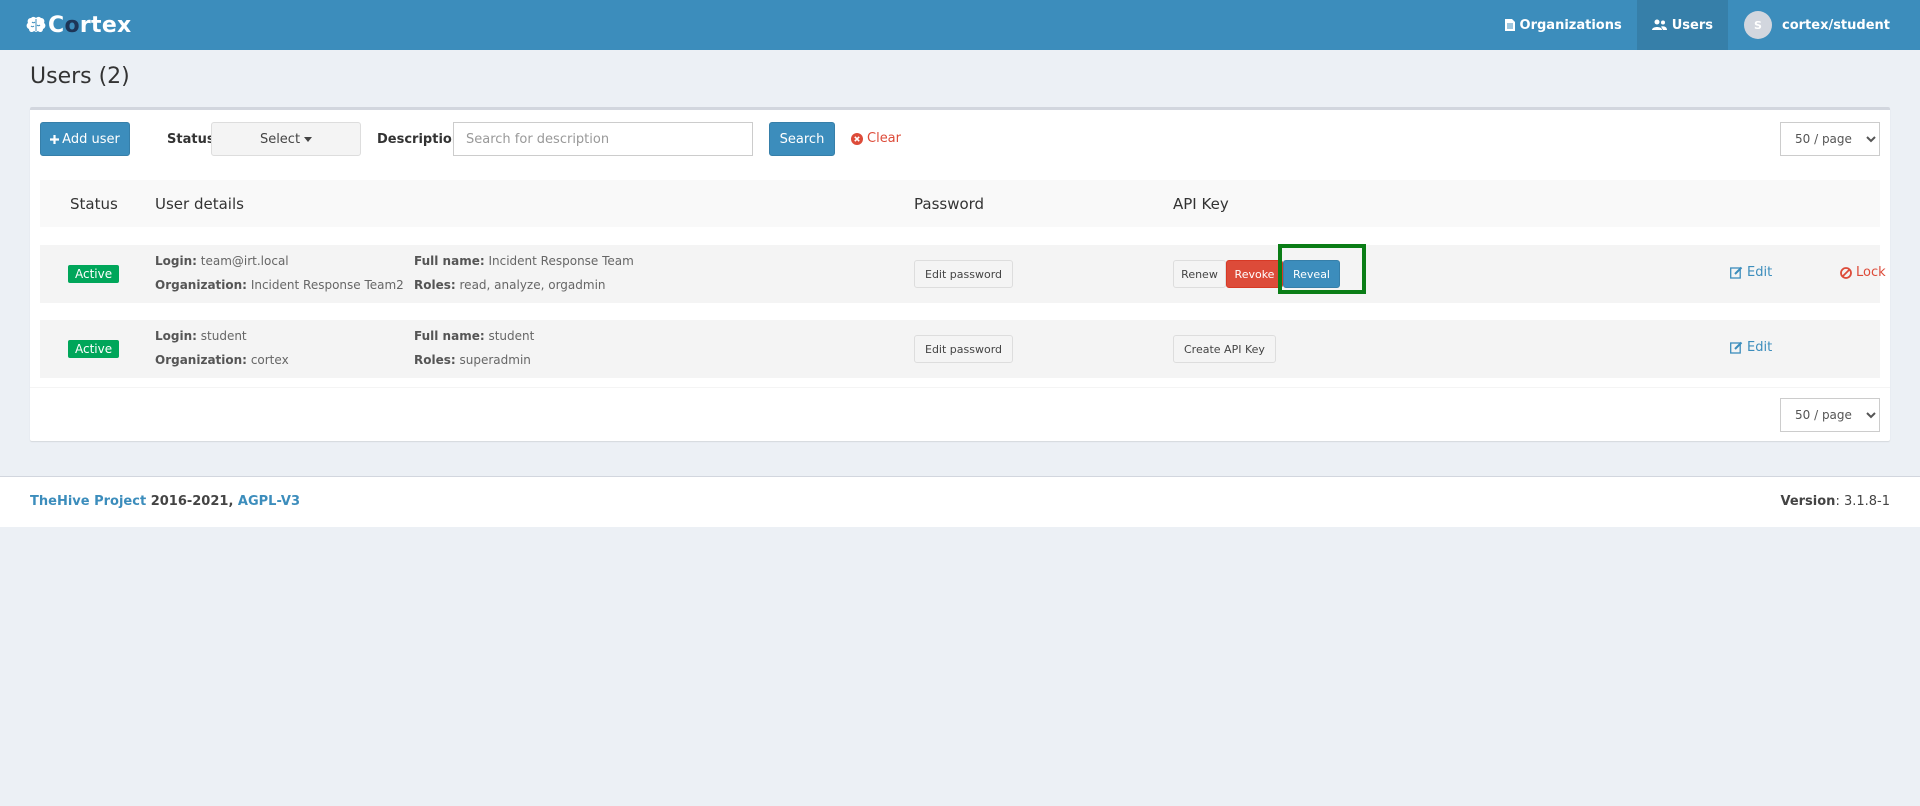 Image resolution: width=1920 pixels, height=806 pixels. What do you see at coordinates (199, 204) in the screenshot?
I see `header-user-details: User details` at bounding box center [199, 204].